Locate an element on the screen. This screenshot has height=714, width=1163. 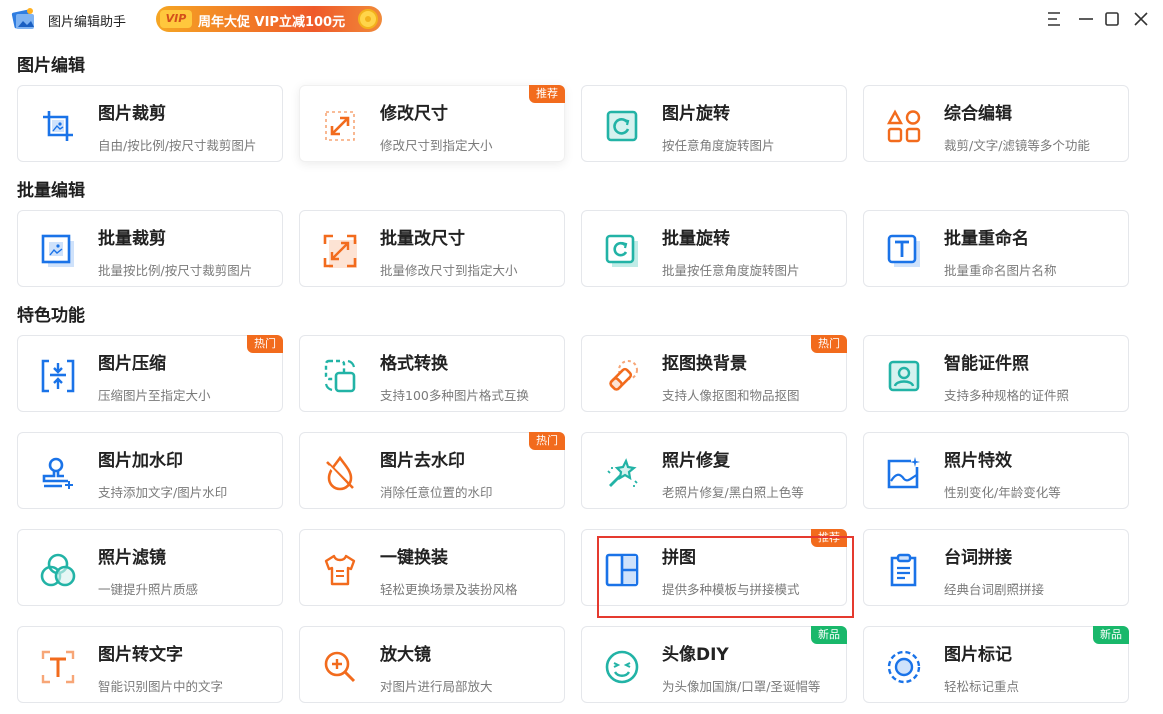
magic-wand-icon is located at coordinates (622, 473).